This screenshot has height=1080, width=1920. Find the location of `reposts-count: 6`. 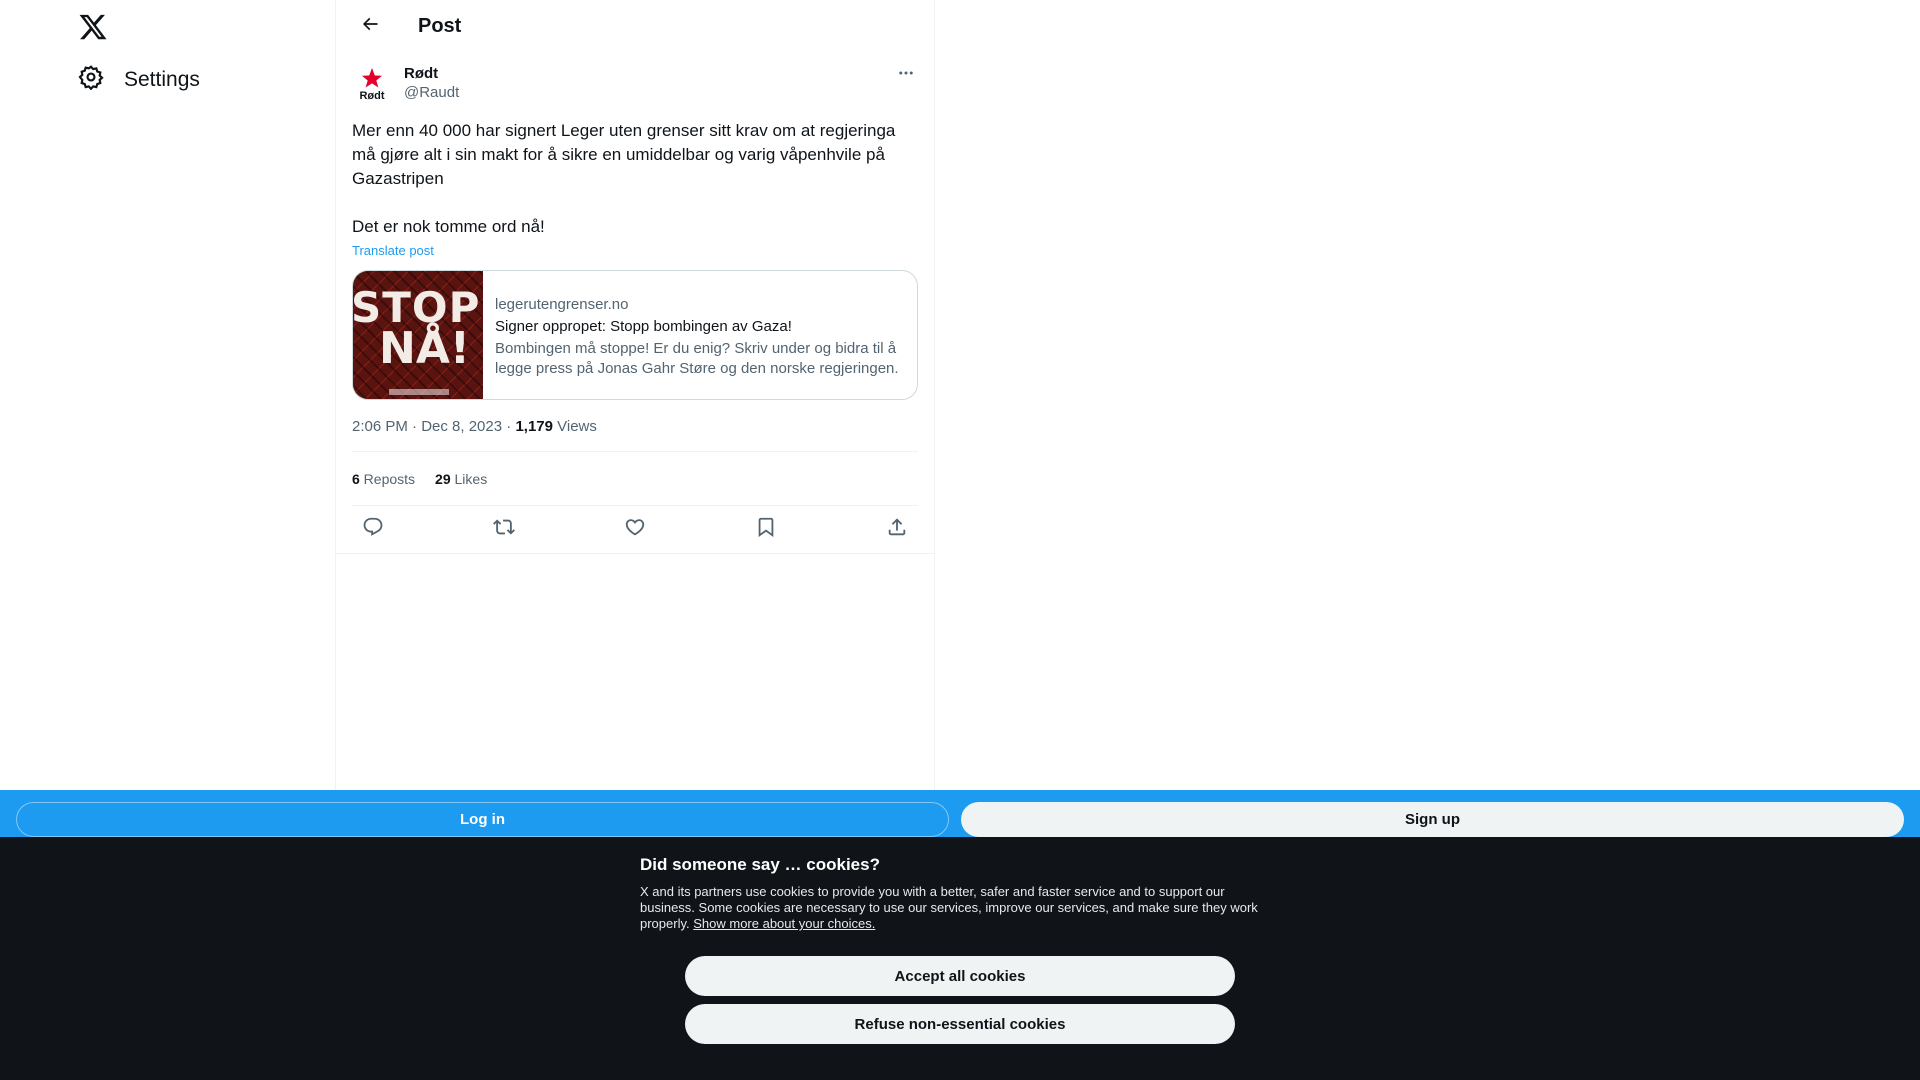

reposts-count: 6 is located at coordinates (356, 478).